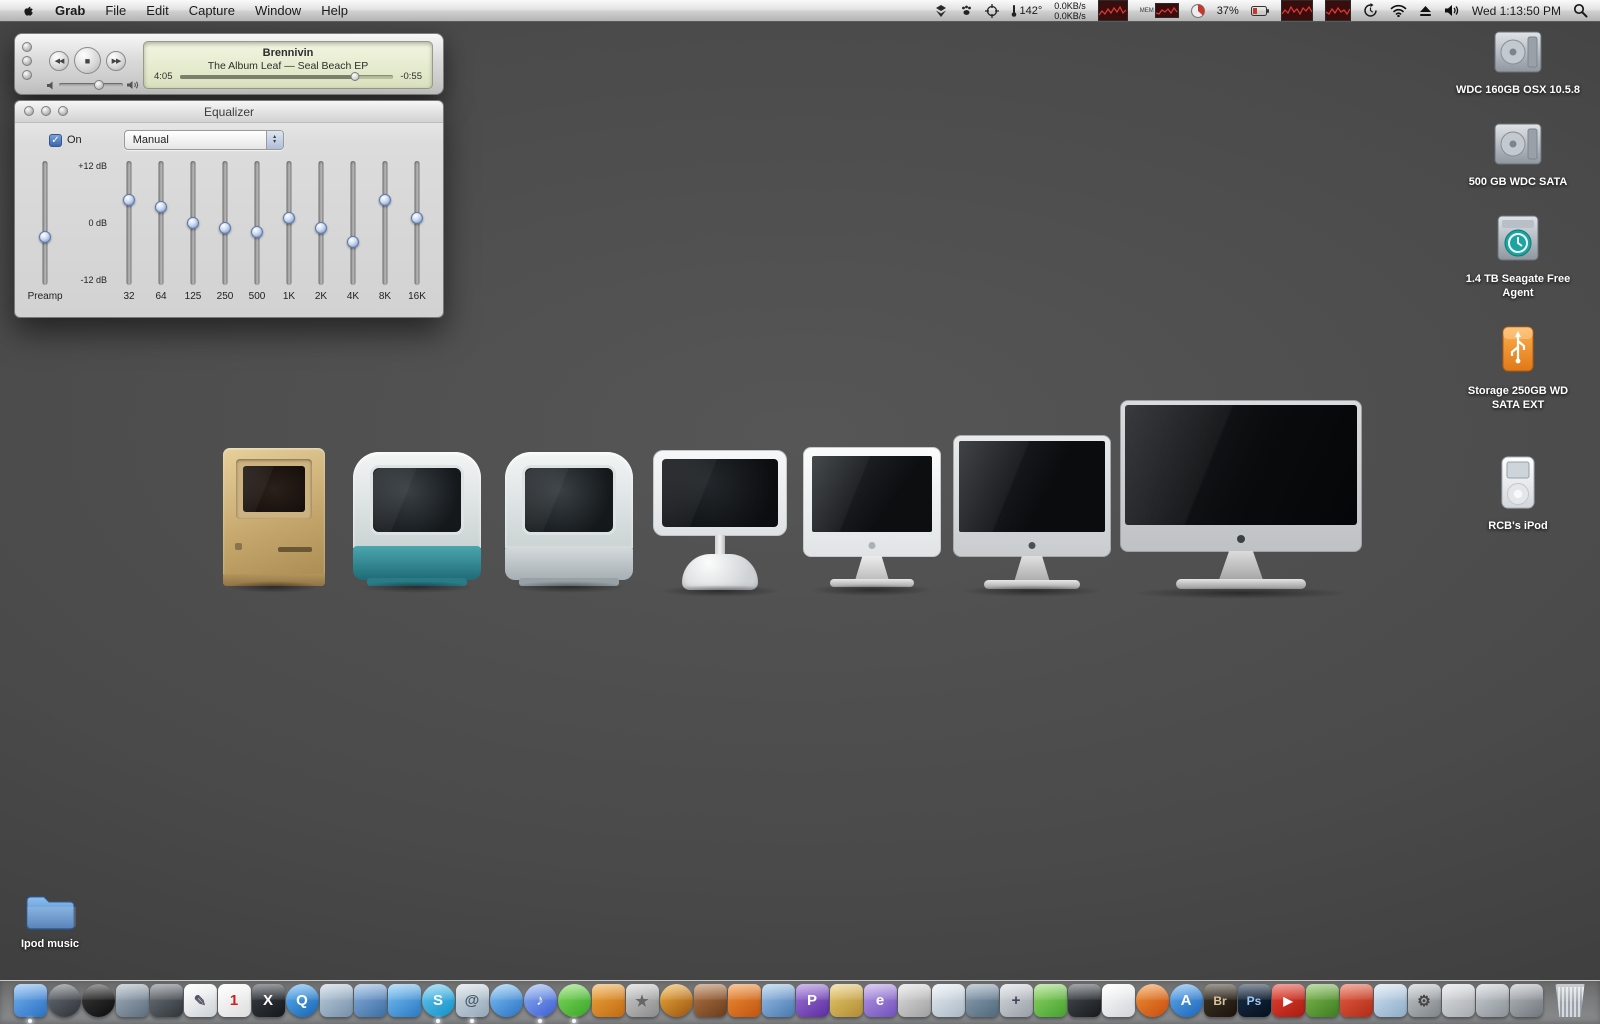 Image resolution: width=1600 pixels, height=1024 pixels. What do you see at coordinates (229, 112) in the screenshot?
I see `equalizer-titlebar: Equalizer` at bounding box center [229, 112].